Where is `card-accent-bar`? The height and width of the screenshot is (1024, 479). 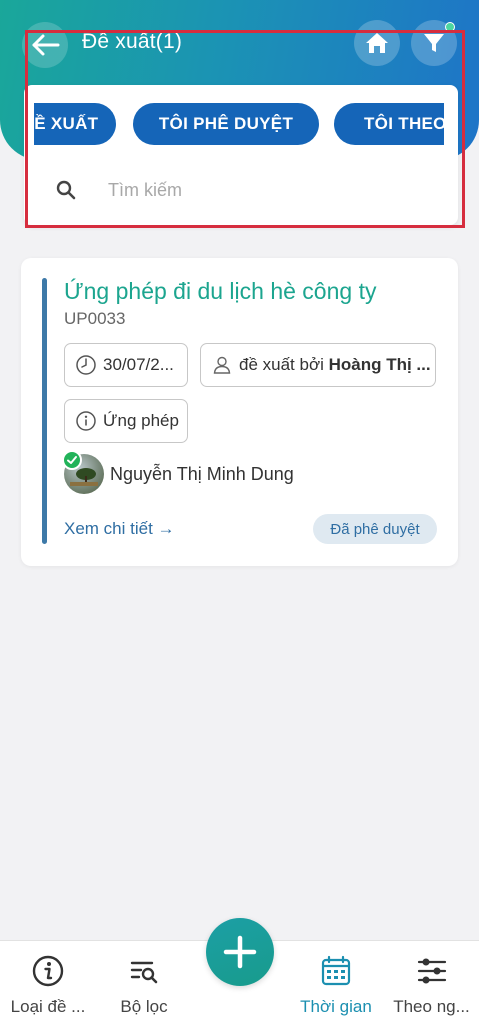
card-accent-bar is located at coordinates (44, 411).